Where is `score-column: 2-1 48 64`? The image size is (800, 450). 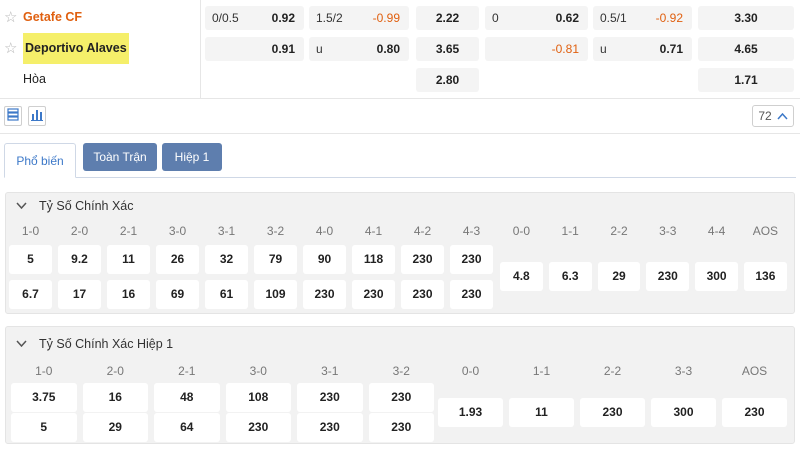 score-column: 2-1 48 64 is located at coordinates (187, 405).